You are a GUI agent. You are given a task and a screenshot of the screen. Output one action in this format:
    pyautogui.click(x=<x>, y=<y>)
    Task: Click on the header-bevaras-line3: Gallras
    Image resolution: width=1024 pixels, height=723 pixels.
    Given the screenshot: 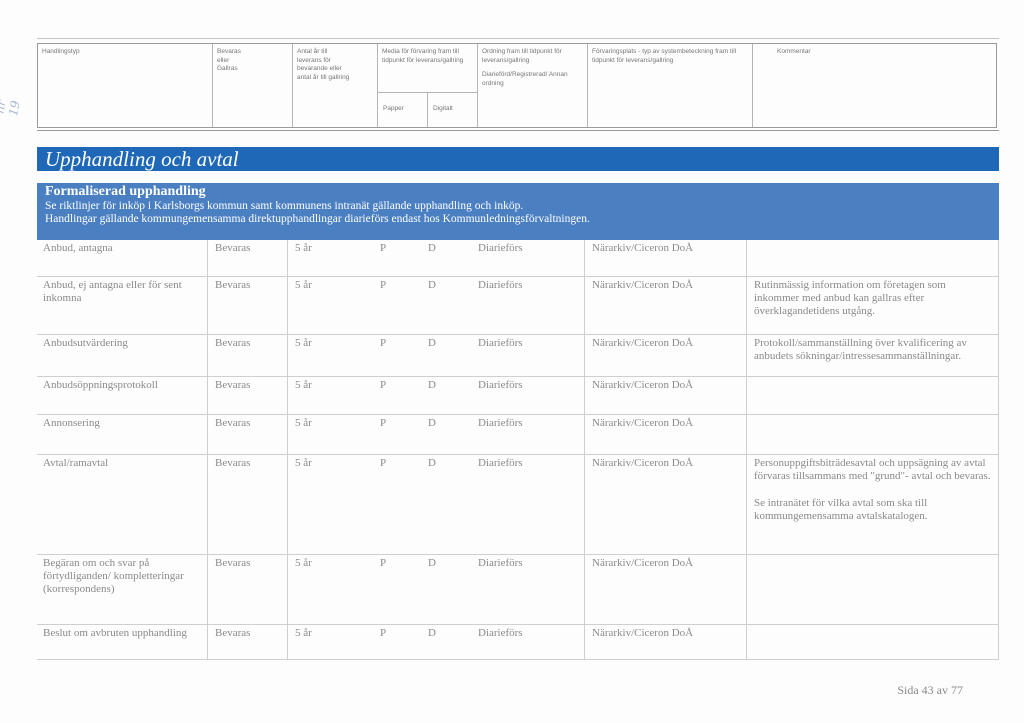 What is the action you would take?
    pyautogui.click(x=227, y=68)
    